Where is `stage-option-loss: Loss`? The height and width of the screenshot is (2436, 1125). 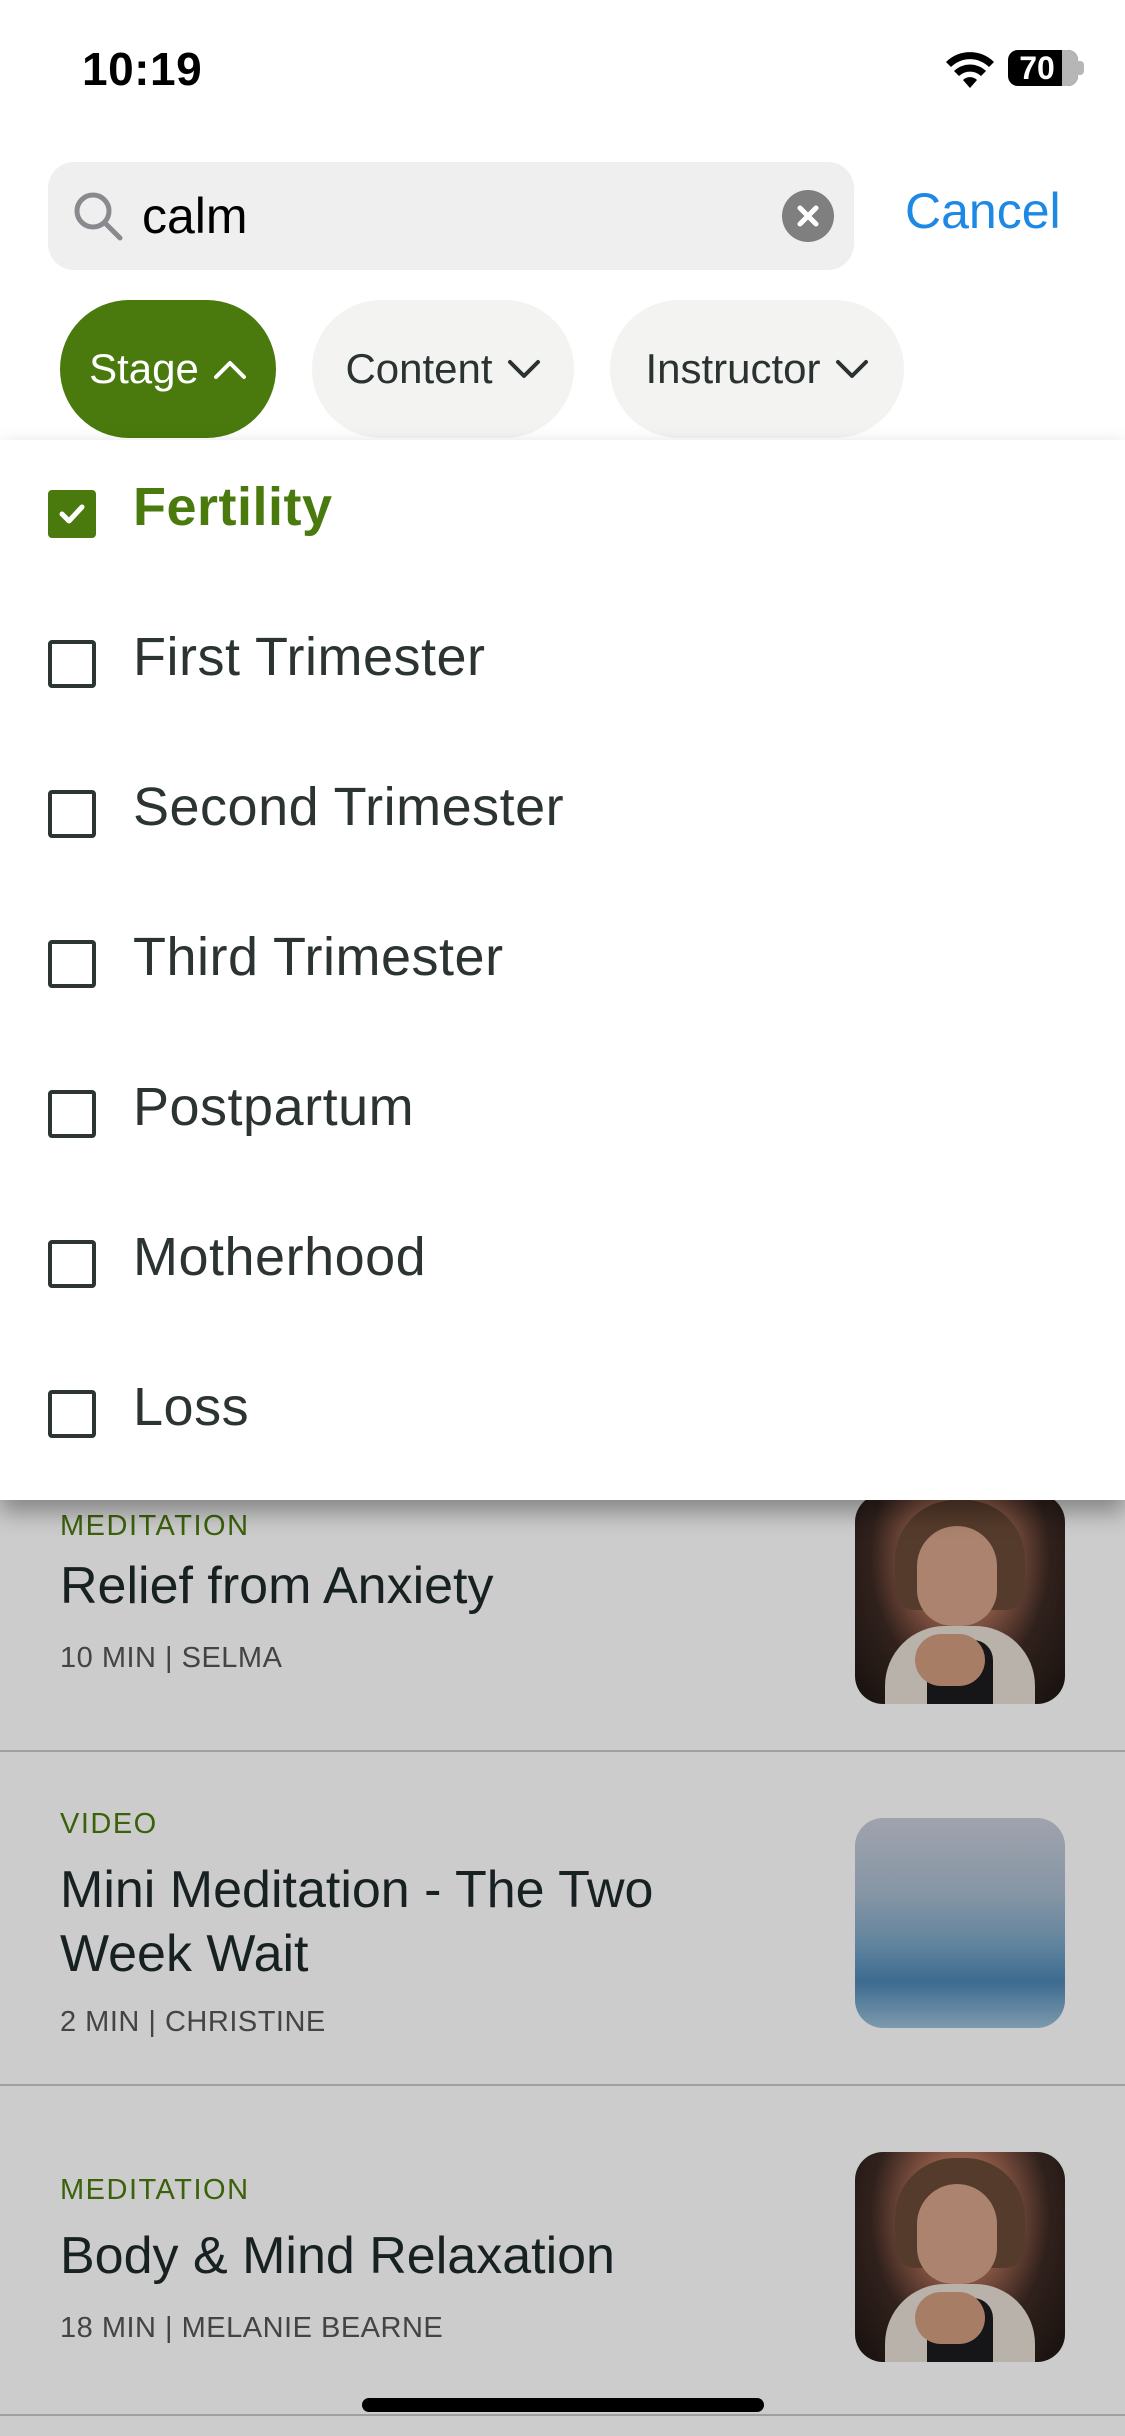 stage-option-loss: Loss is located at coordinates (562, 1415).